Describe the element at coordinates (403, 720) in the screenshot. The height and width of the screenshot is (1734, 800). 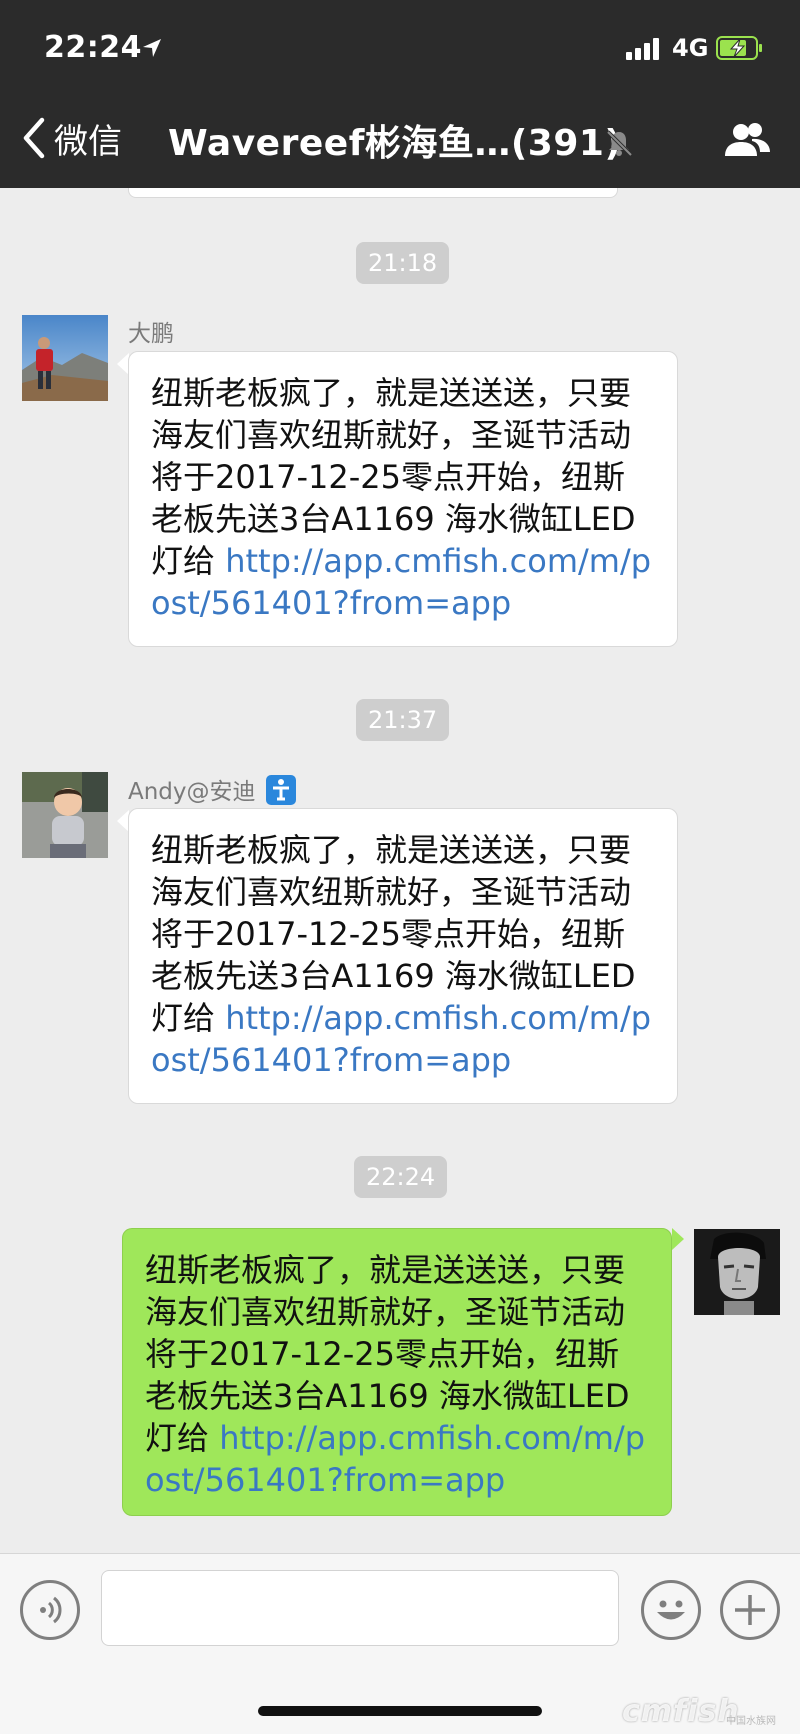
I see `timestamp: 21:37` at that location.